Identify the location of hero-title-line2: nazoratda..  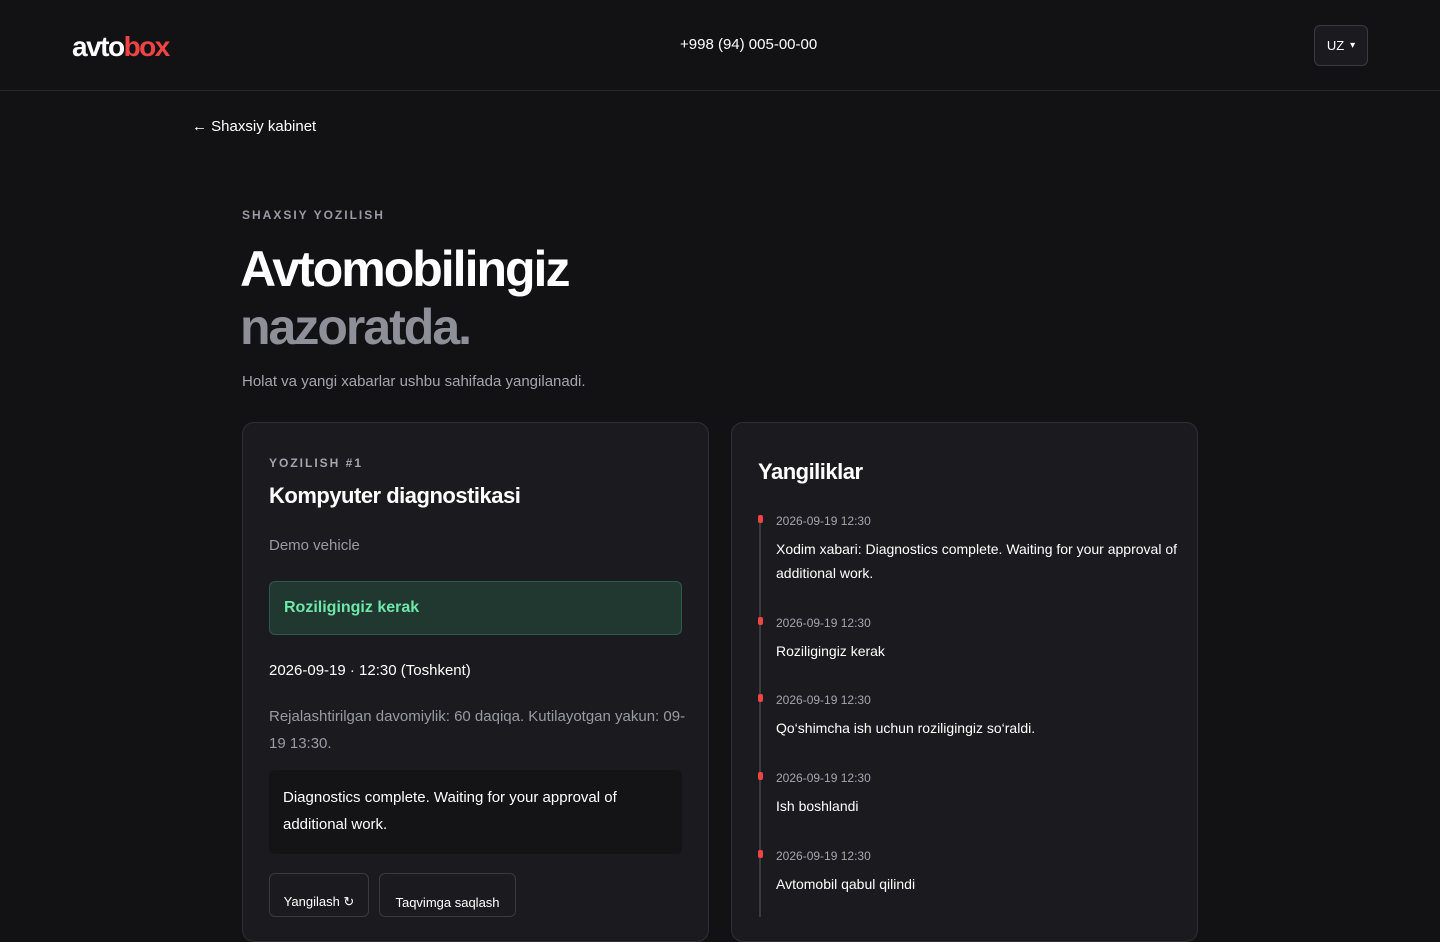
(356, 327).